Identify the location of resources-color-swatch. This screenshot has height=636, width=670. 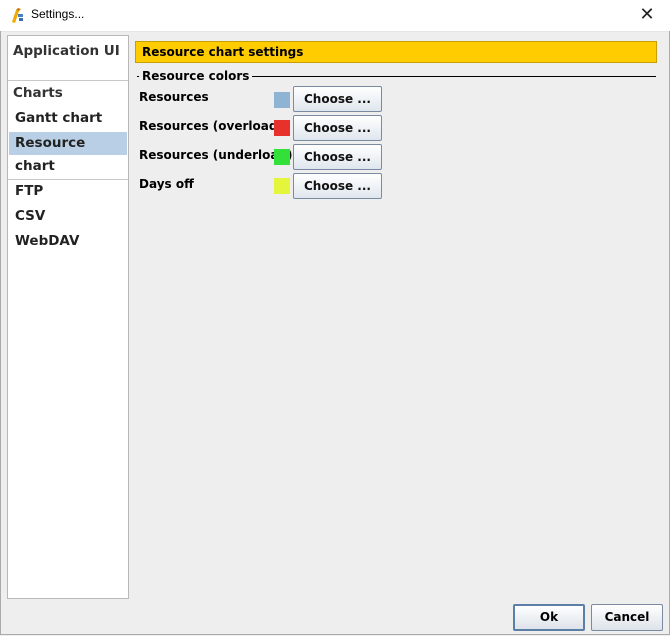
(282, 100).